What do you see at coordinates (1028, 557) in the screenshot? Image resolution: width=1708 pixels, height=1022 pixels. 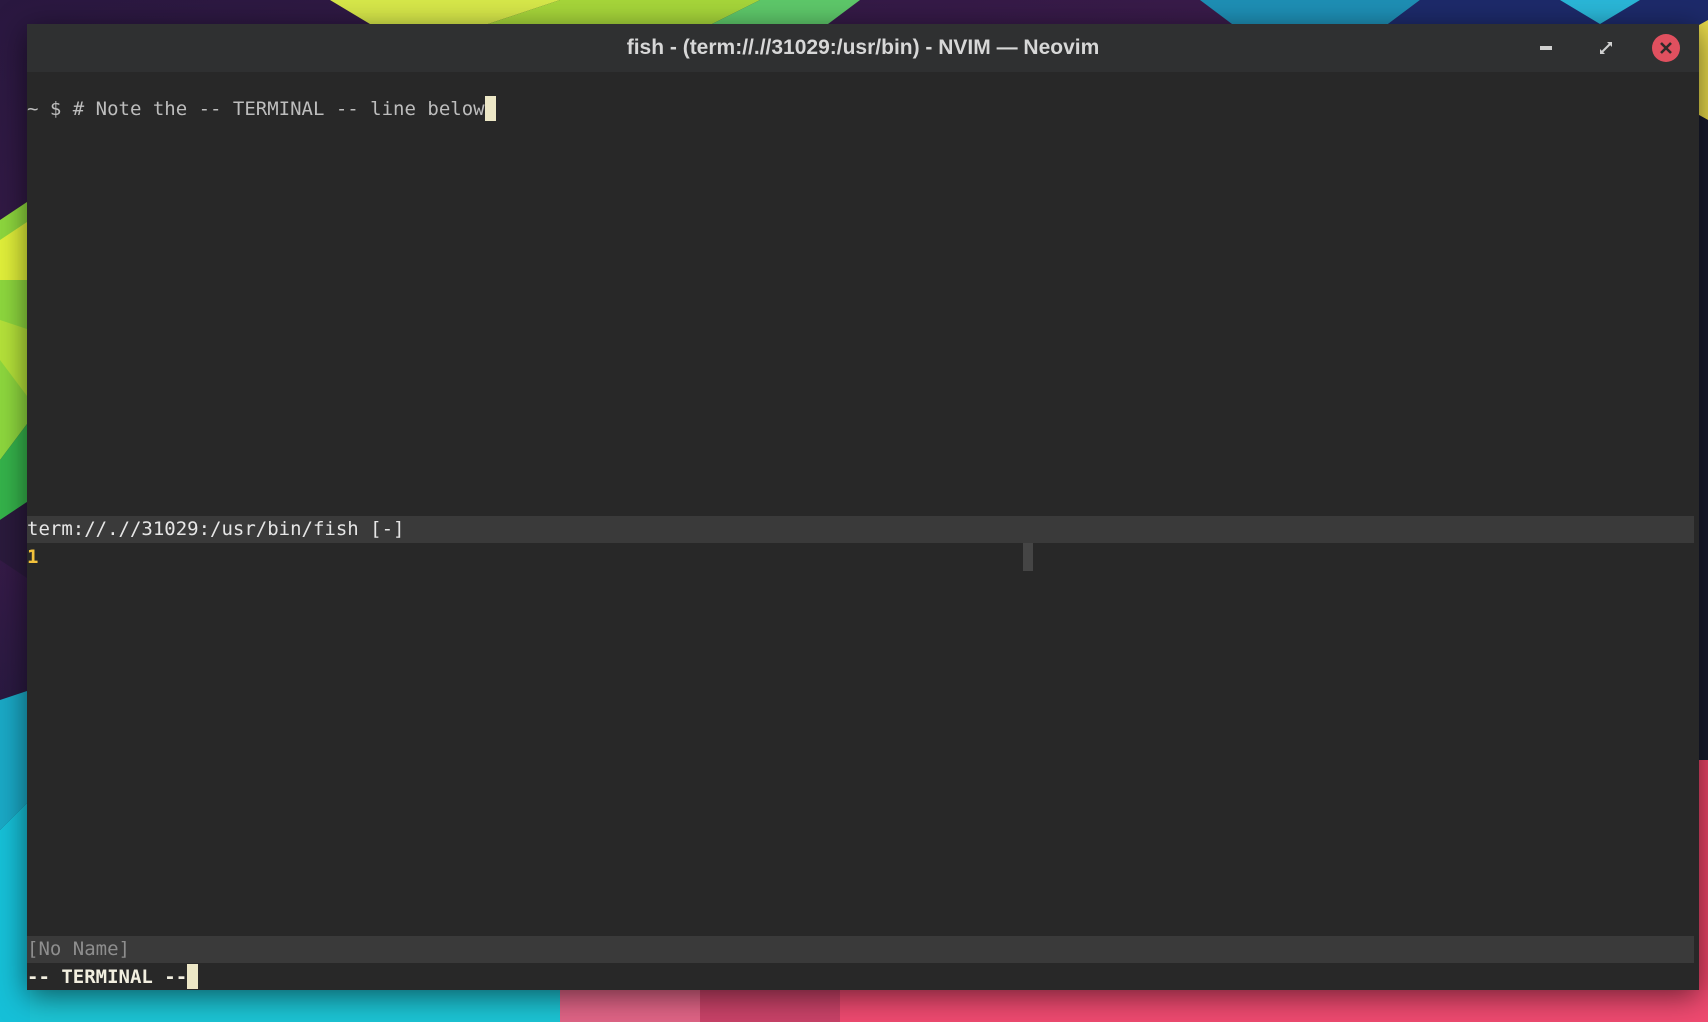 I see `split-marker` at bounding box center [1028, 557].